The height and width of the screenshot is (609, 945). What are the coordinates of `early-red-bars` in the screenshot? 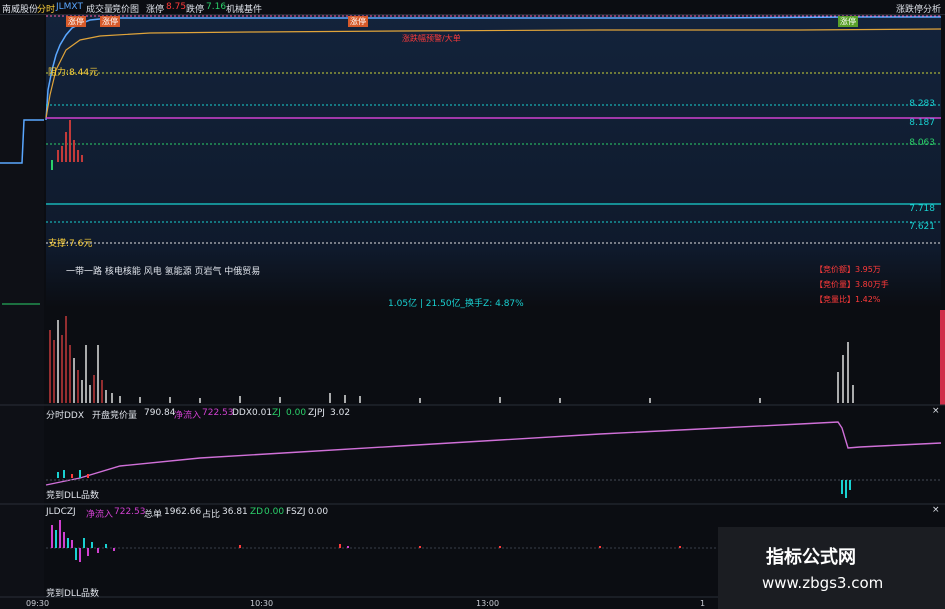 It's located at (70, 141).